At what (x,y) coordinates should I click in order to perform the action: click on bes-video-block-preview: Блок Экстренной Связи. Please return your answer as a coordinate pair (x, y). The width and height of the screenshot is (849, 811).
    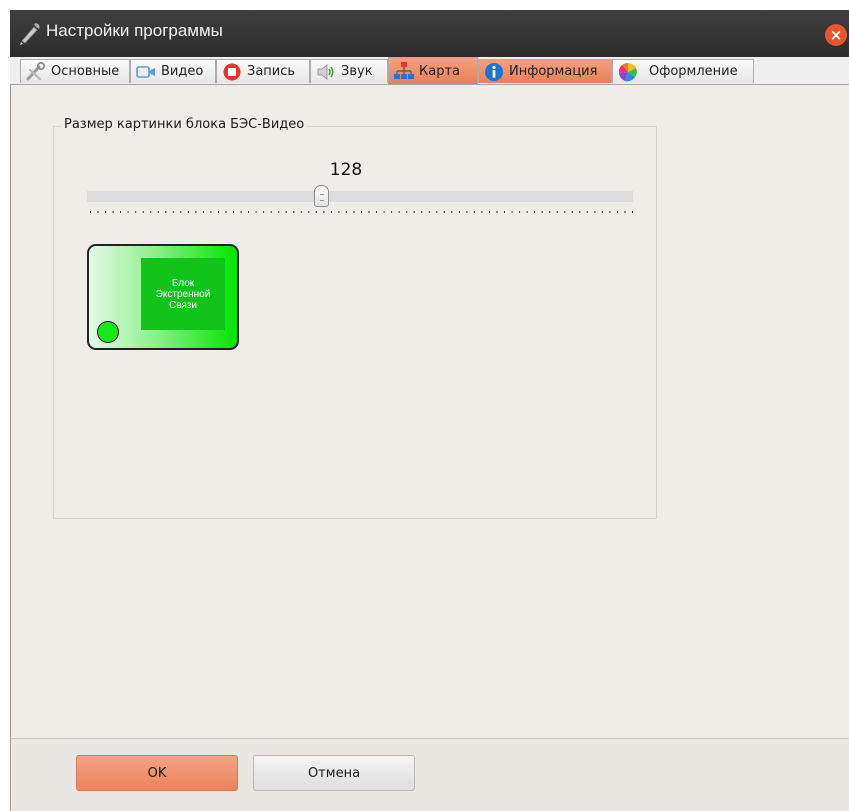
    Looking at the image, I should click on (163, 297).